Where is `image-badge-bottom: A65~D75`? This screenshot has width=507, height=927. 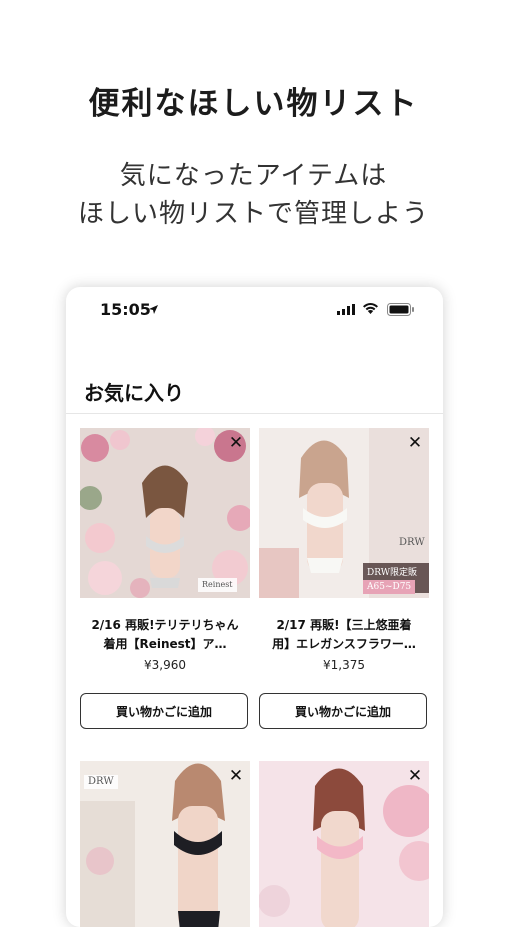 image-badge-bottom: A65~D75 is located at coordinates (389, 587).